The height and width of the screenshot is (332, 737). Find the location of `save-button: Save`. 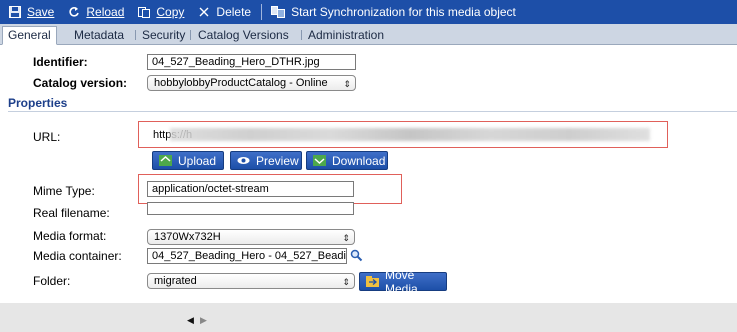

save-button: Save is located at coordinates (31, 12).